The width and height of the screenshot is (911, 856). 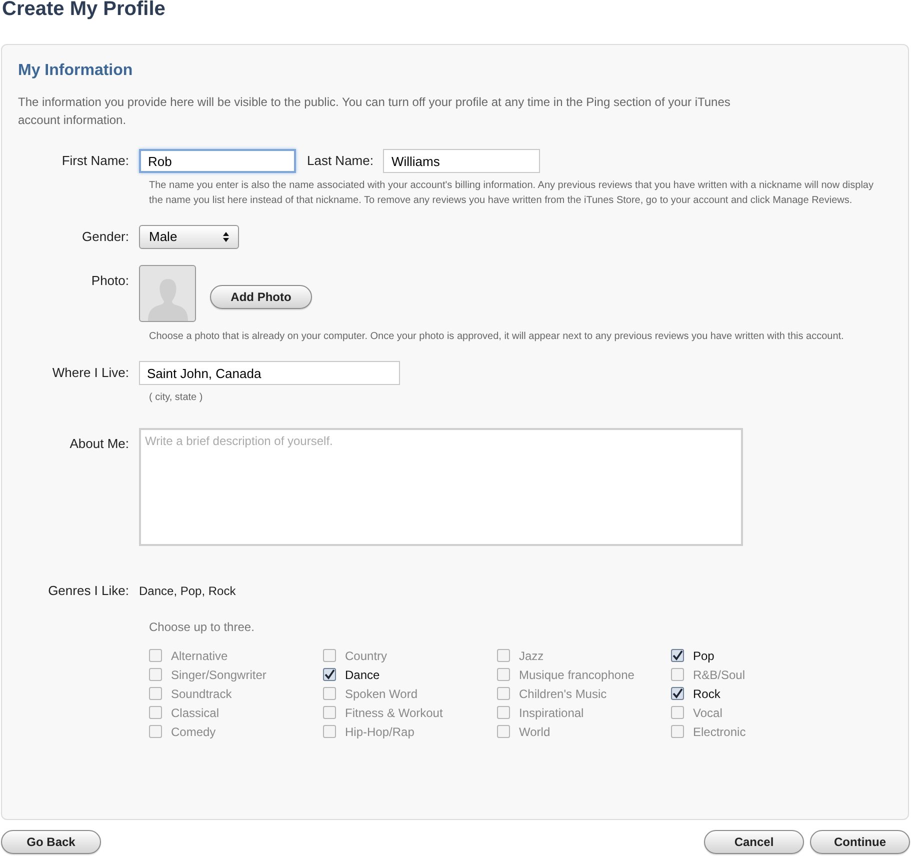 I want to click on text-field: Saint John, Canada, so click(x=269, y=373).